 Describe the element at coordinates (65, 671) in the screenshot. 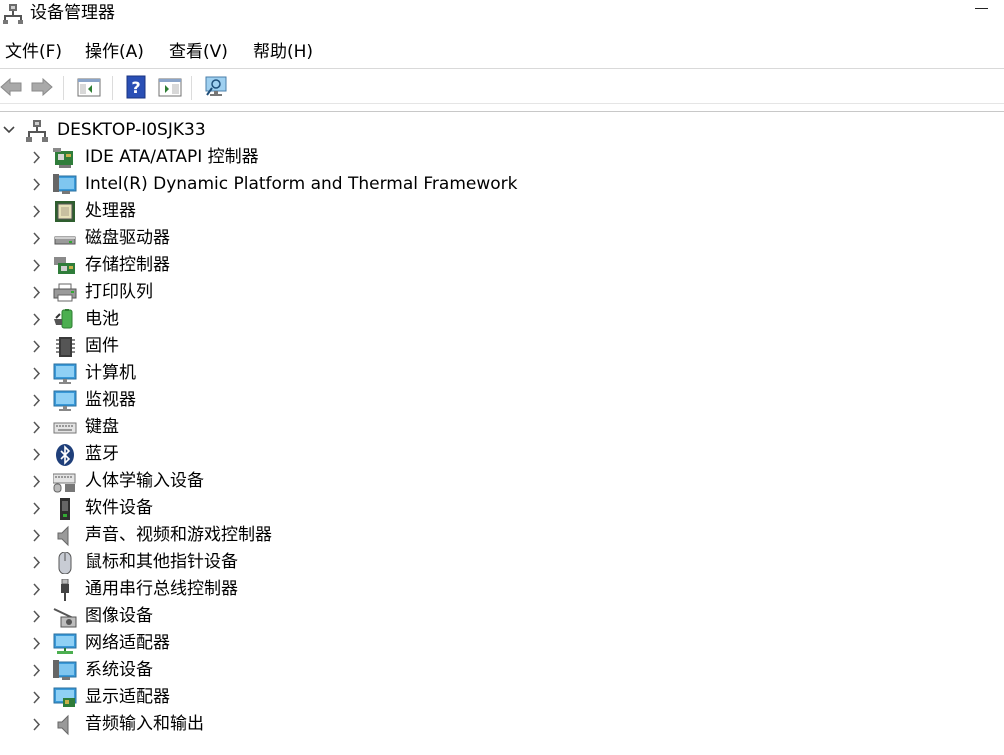

I see `system-device-icon` at that location.